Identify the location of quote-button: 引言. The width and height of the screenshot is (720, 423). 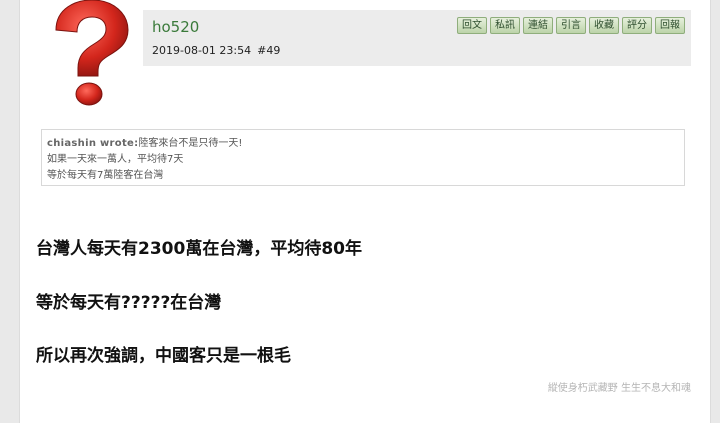
(571, 25).